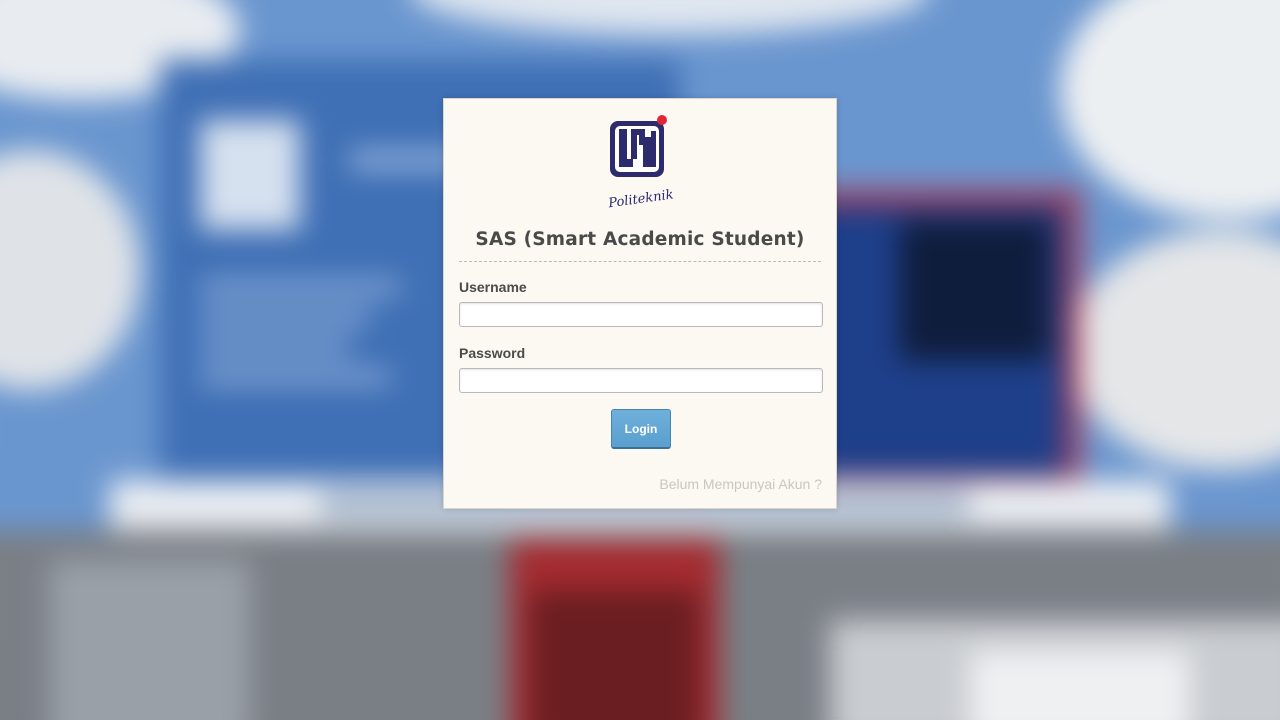 The image size is (1280, 720). What do you see at coordinates (641, 314) in the screenshot?
I see `username-input` at bounding box center [641, 314].